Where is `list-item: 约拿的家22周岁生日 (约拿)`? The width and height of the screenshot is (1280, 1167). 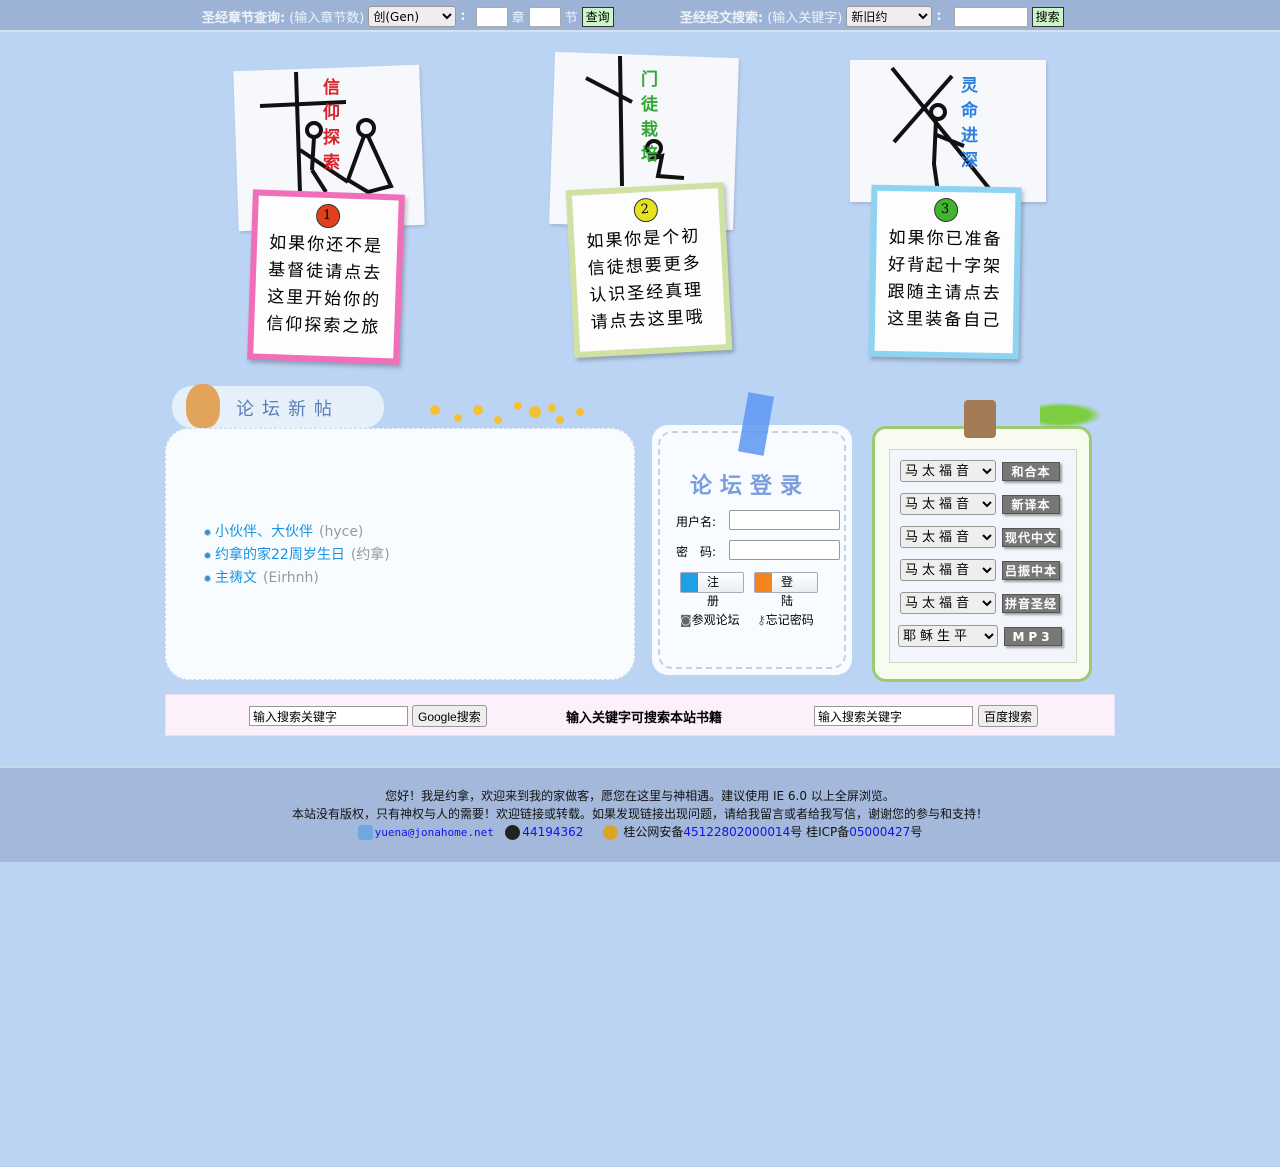 list-item: 约拿的家22周岁生日 (约拿) is located at coordinates (297, 555).